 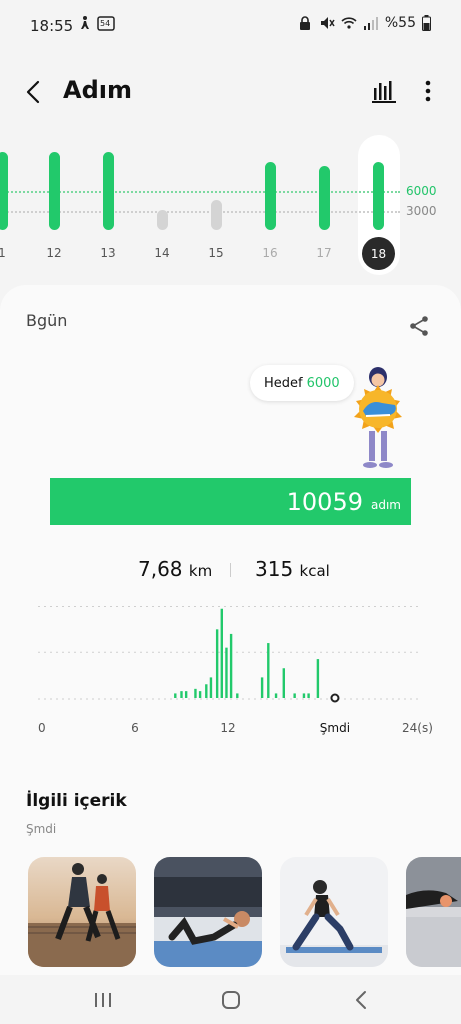 What do you see at coordinates (216, 253) in the screenshot?
I see `day-label-15: 15` at bounding box center [216, 253].